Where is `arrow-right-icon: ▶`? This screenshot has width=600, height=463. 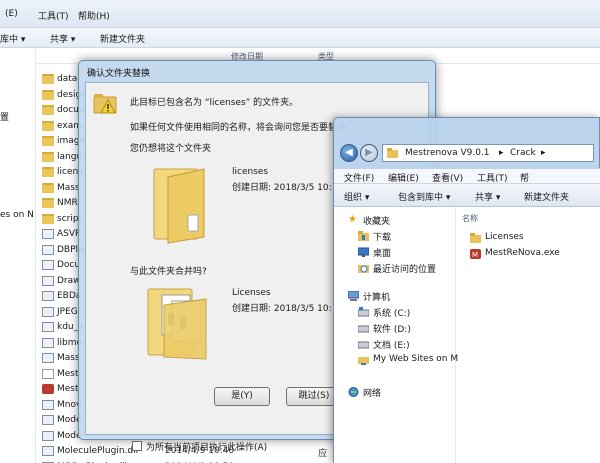
arrow-right-icon: ▶ is located at coordinates (369, 152).